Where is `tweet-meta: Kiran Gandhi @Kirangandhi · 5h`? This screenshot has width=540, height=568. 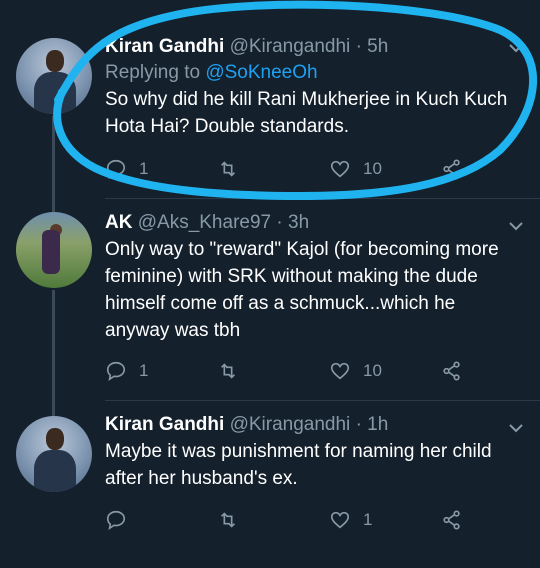 tweet-meta: Kiran Gandhi @Kirangandhi · 5h is located at coordinates (312, 47).